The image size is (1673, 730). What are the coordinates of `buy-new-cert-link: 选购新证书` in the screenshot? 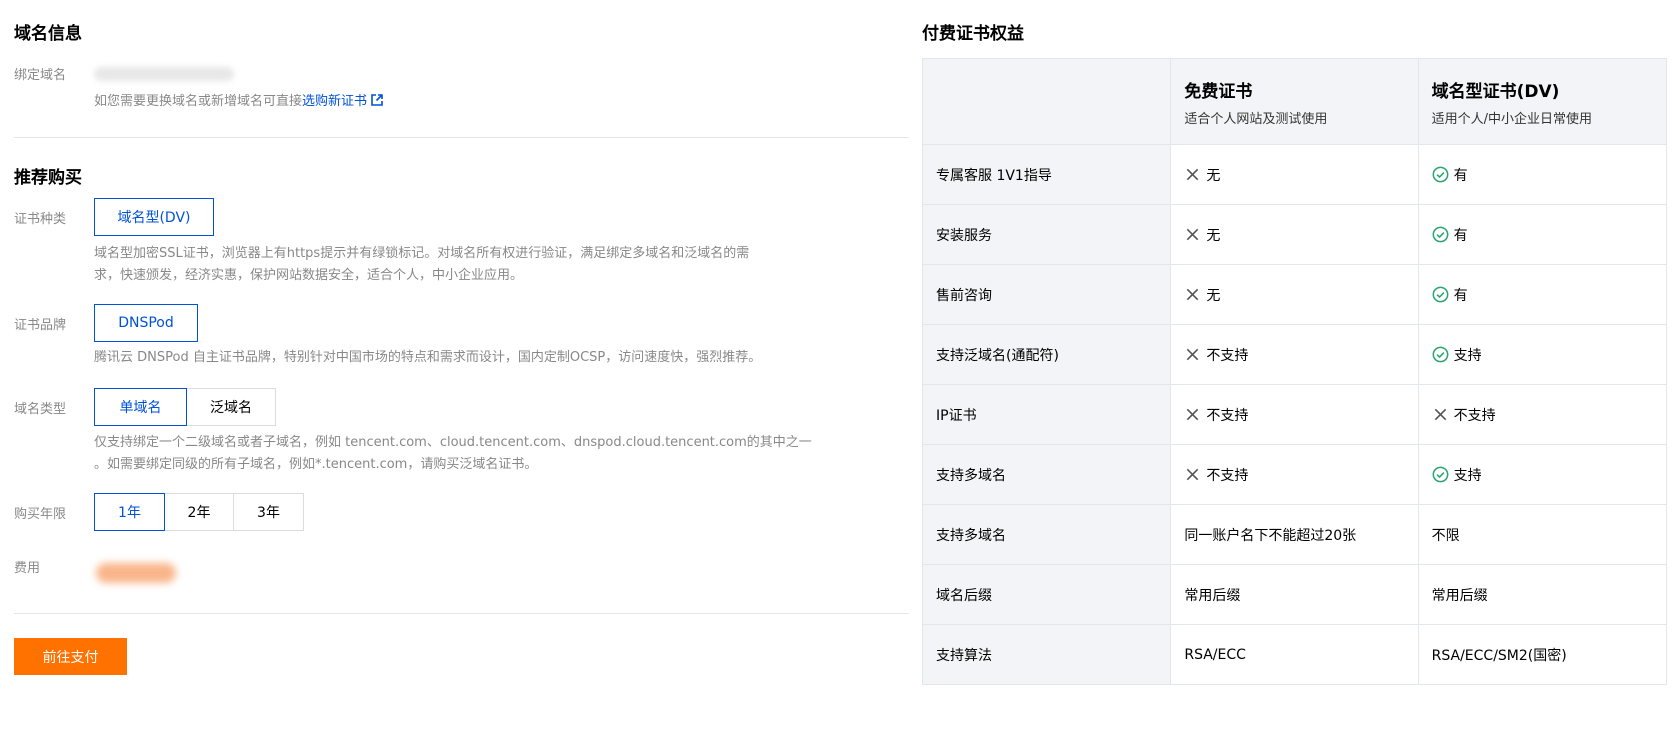 It's located at (342, 101).